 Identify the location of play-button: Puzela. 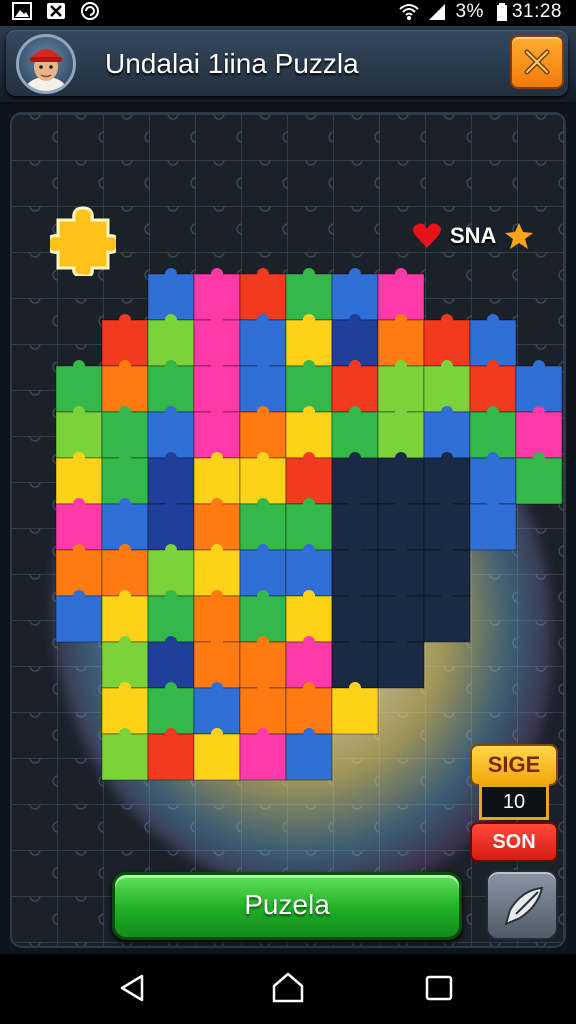
(287, 906).